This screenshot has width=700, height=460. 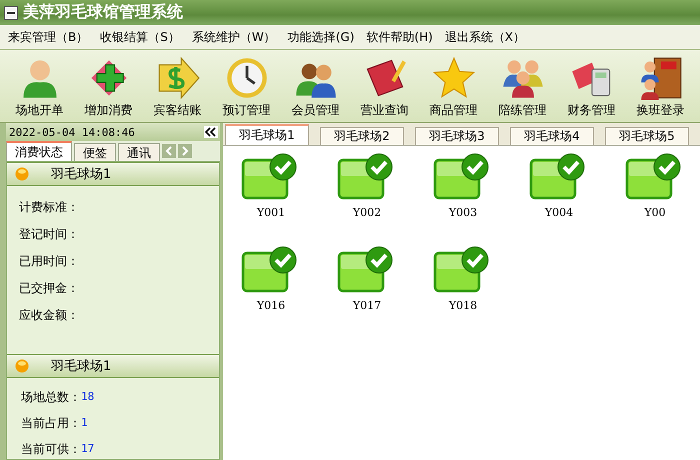 I want to click on toolbar-button: 会员管理, so click(x=315, y=86).